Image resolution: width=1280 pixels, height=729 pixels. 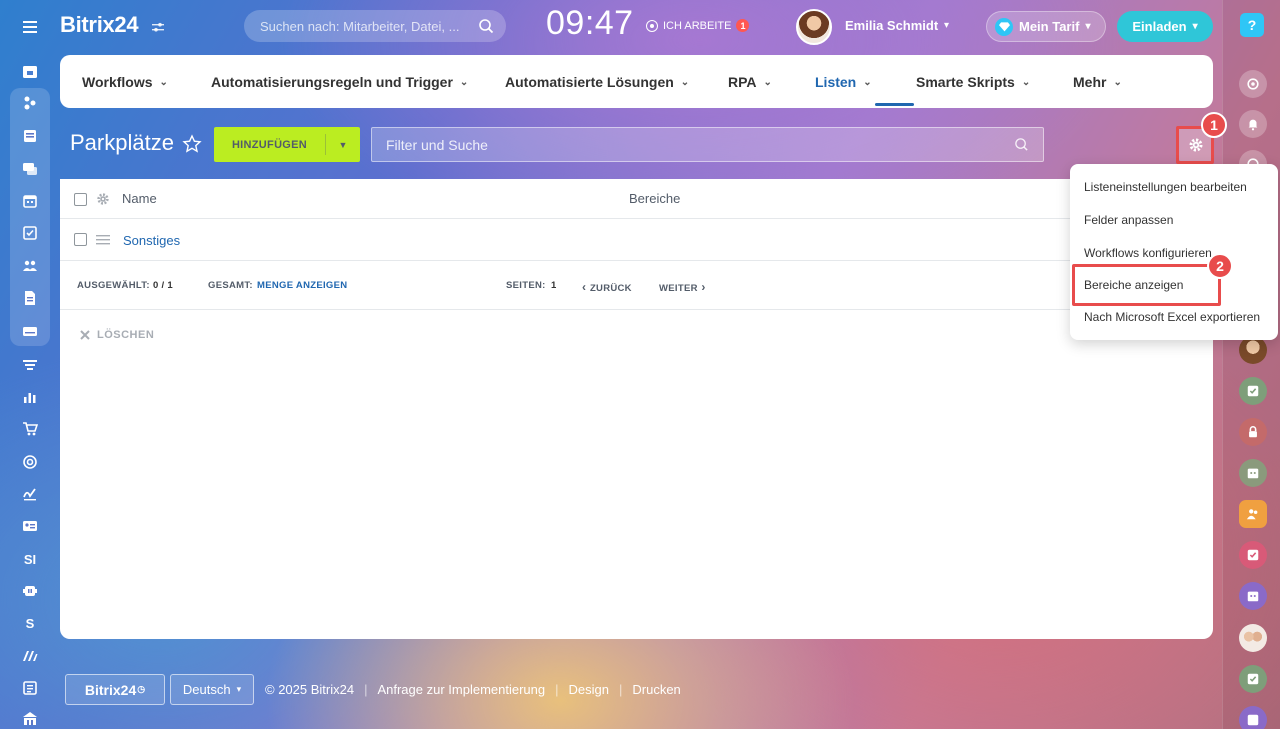 What do you see at coordinates (1253, 124) in the screenshot?
I see `bell-icon` at bounding box center [1253, 124].